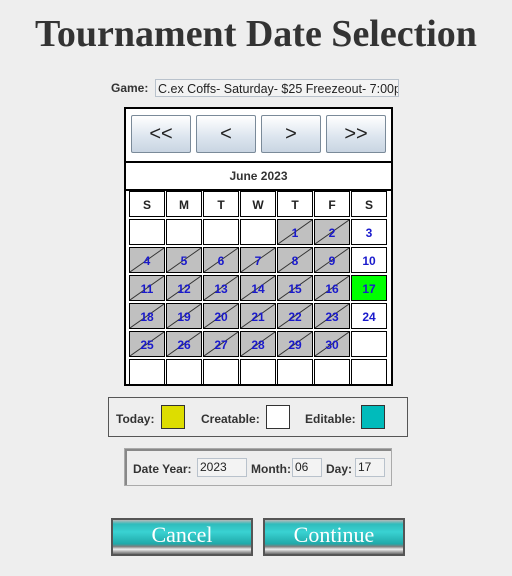 The width and height of the screenshot is (512, 576). Describe the element at coordinates (307, 467) in the screenshot. I see `month-field: 06` at that location.